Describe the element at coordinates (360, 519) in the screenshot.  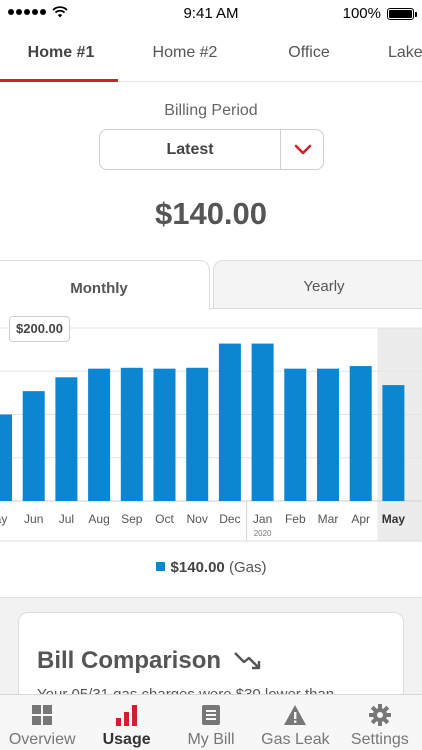
I see `x-tick-label: Apr` at that location.